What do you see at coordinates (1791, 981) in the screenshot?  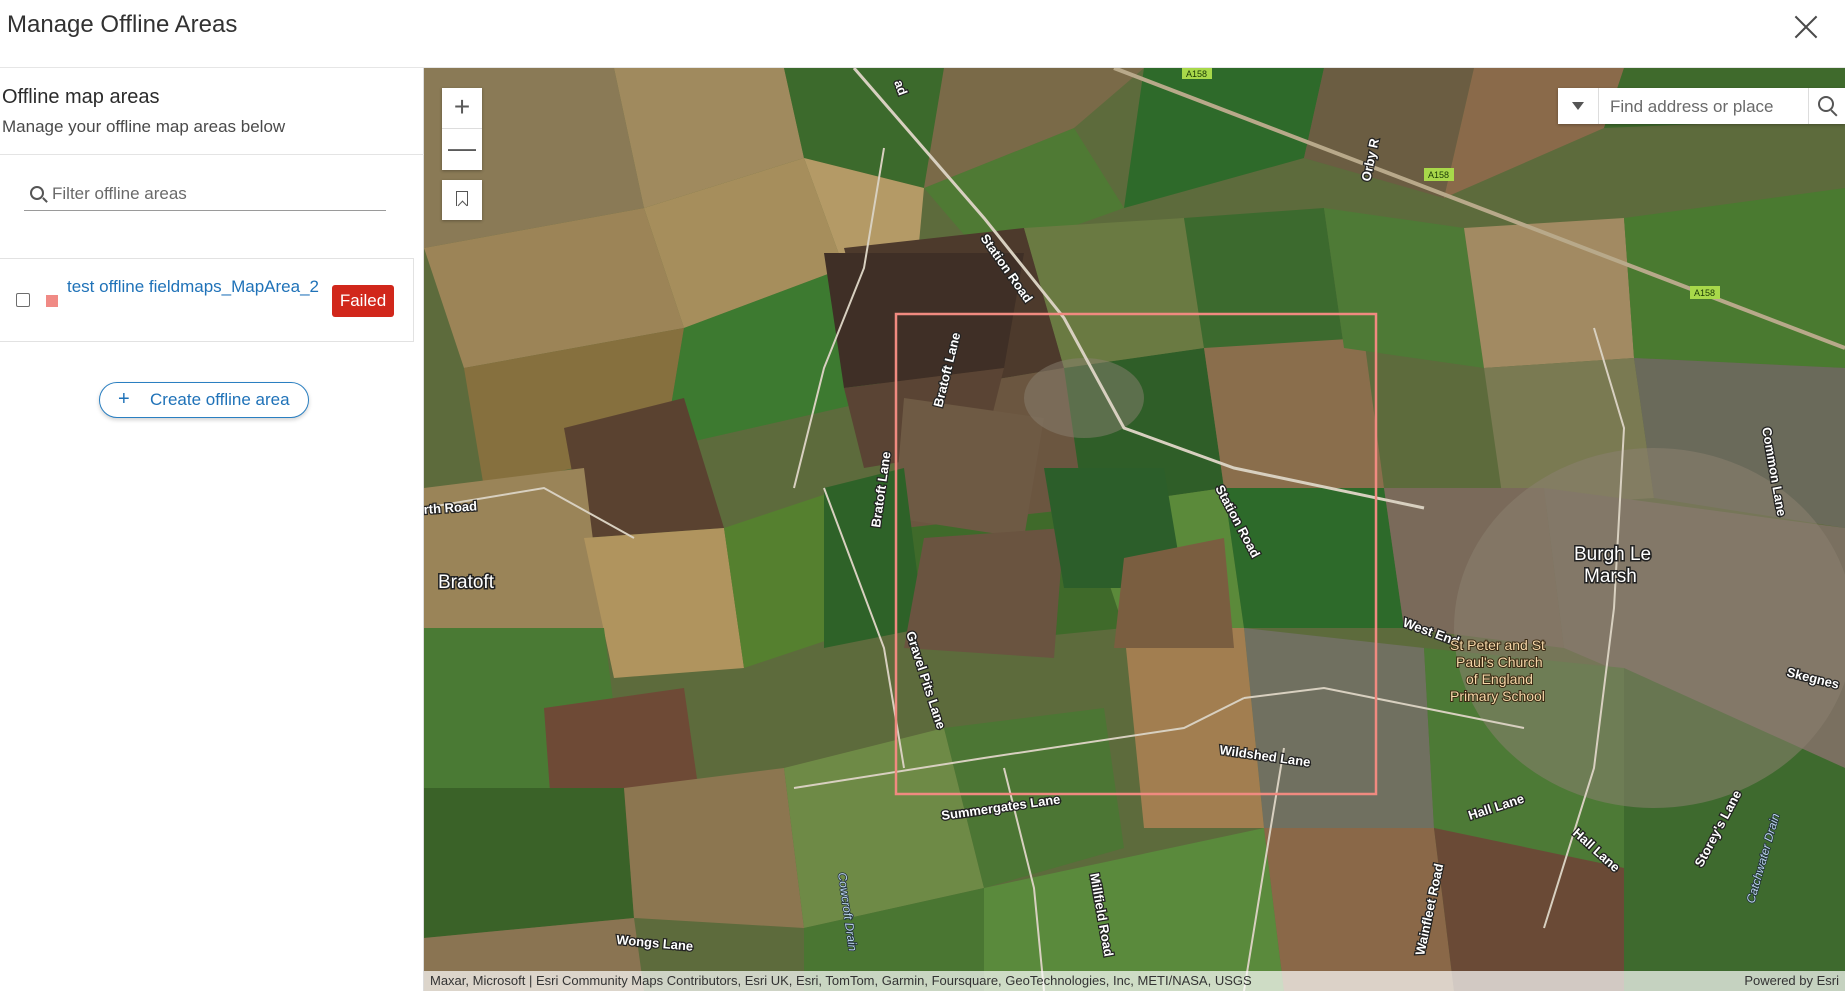 I see `powered-by-link: Powered by Esri` at bounding box center [1791, 981].